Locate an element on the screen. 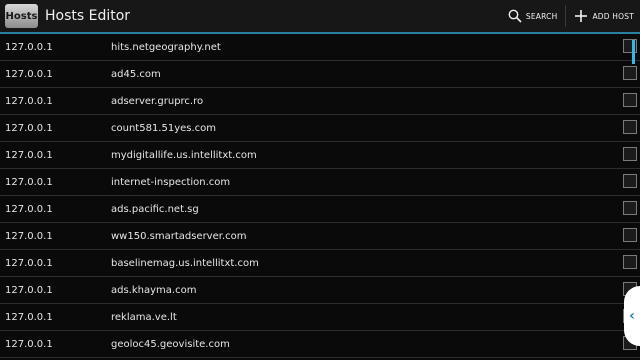 This screenshot has width=640, height=360. host-row: 127.0.0.1 ads.pacific.net.sg is located at coordinates (320, 209).